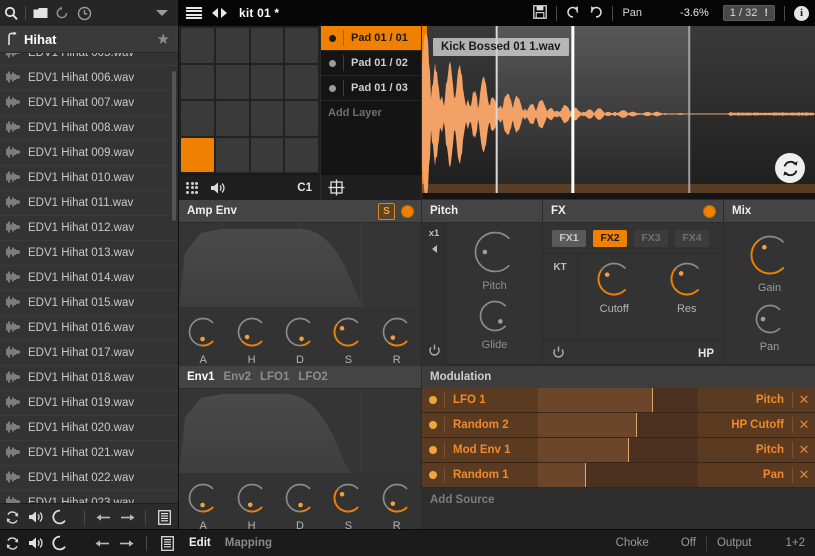 This screenshot has width=815, height=556. Describe the element at coordinates (89, 303) in the screenshot. I see `list-item: EDV1 Hihat 015.wav` at that location.